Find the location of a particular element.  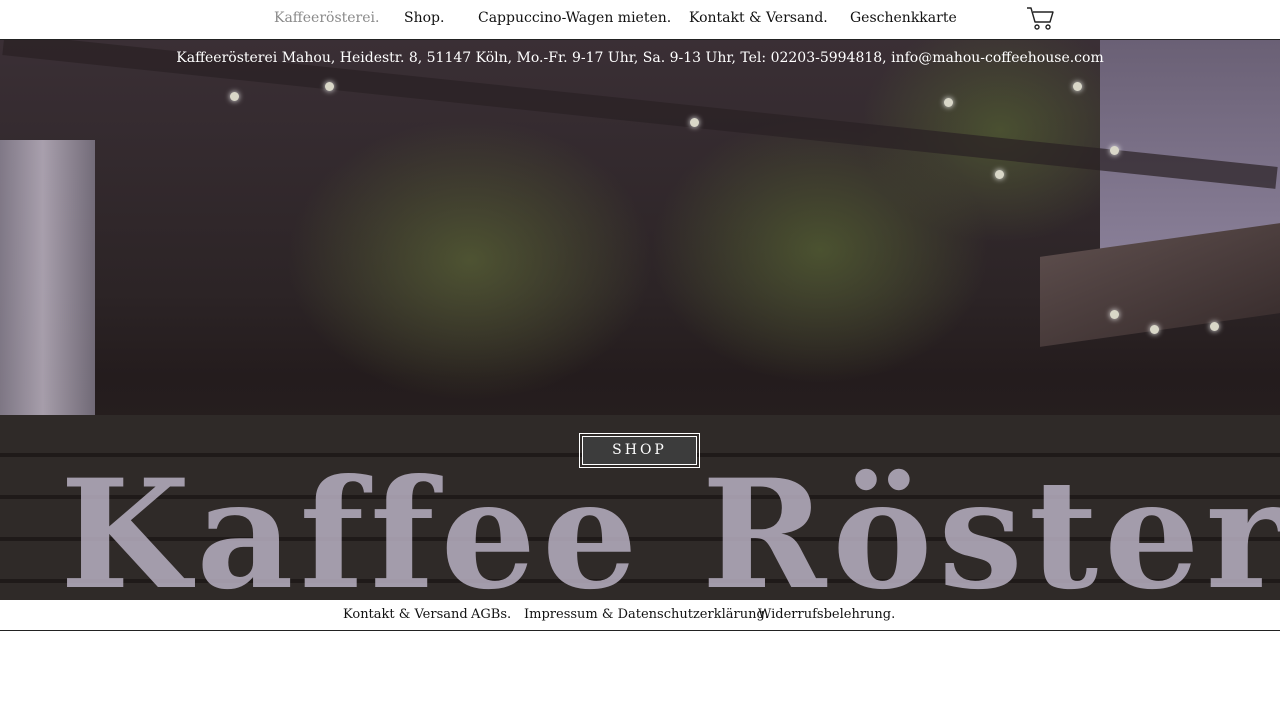

footer-link-agbs: AGBs. is located at coordinates (491, 614).